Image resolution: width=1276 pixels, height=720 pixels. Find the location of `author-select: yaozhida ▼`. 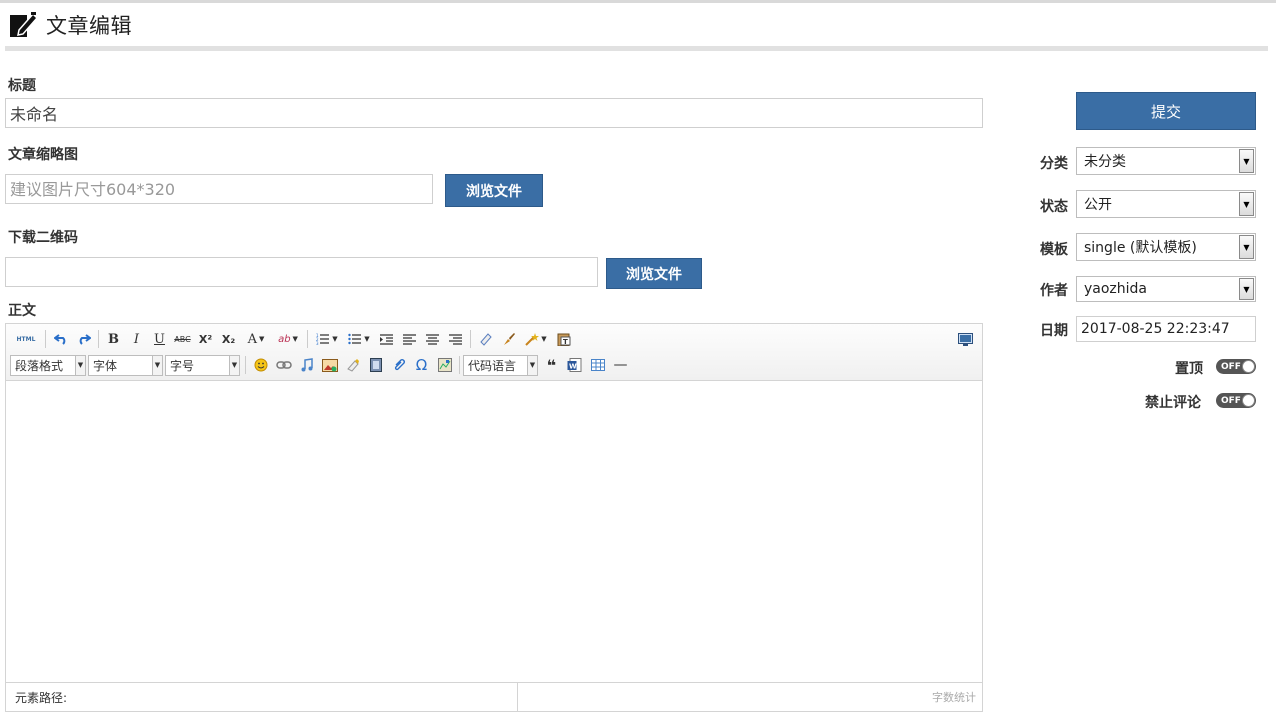

author-select: yaozhida ▼ is located at coordinates (1166, 289).